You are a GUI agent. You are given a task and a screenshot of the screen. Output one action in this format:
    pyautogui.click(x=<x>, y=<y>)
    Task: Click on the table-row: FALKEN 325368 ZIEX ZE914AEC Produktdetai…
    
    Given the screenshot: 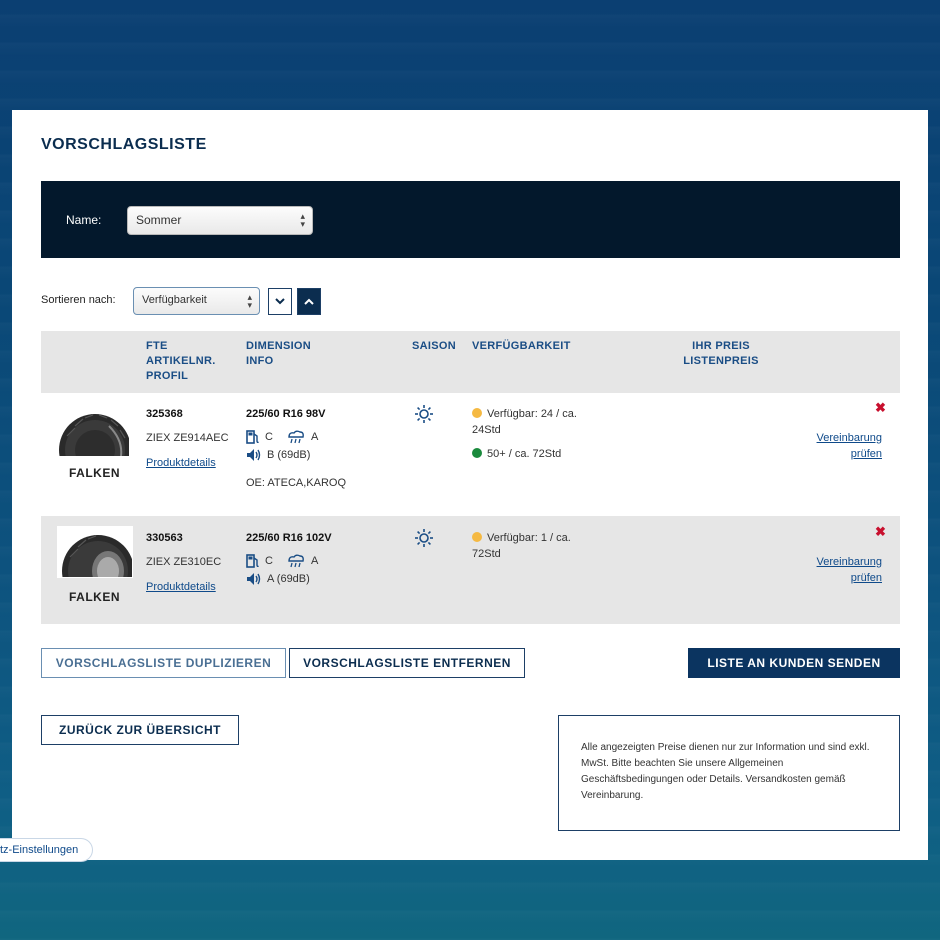 What is the action you would take?
    pyautogui.click(x=470, y=451)
    